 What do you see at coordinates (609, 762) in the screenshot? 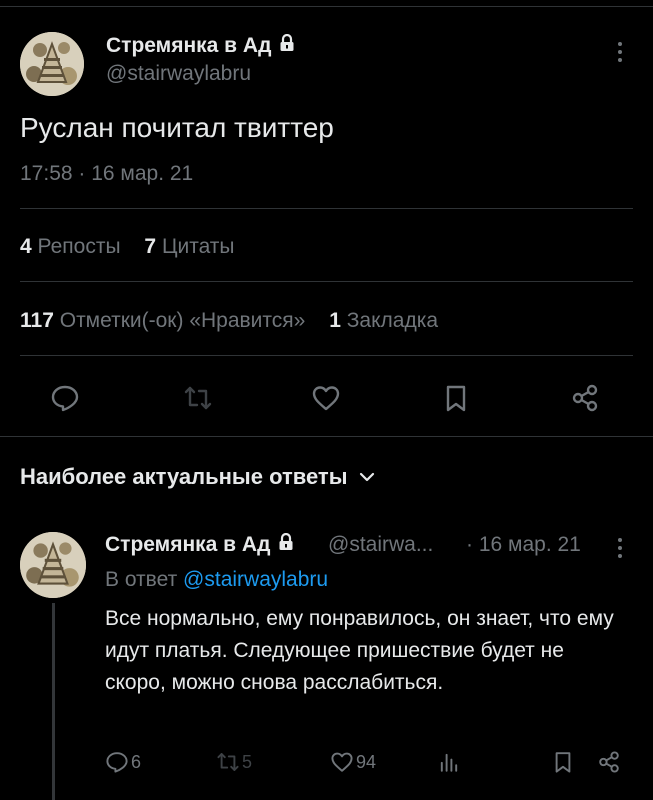
I see `reply-share-icon` at bounding box center [609, 762].